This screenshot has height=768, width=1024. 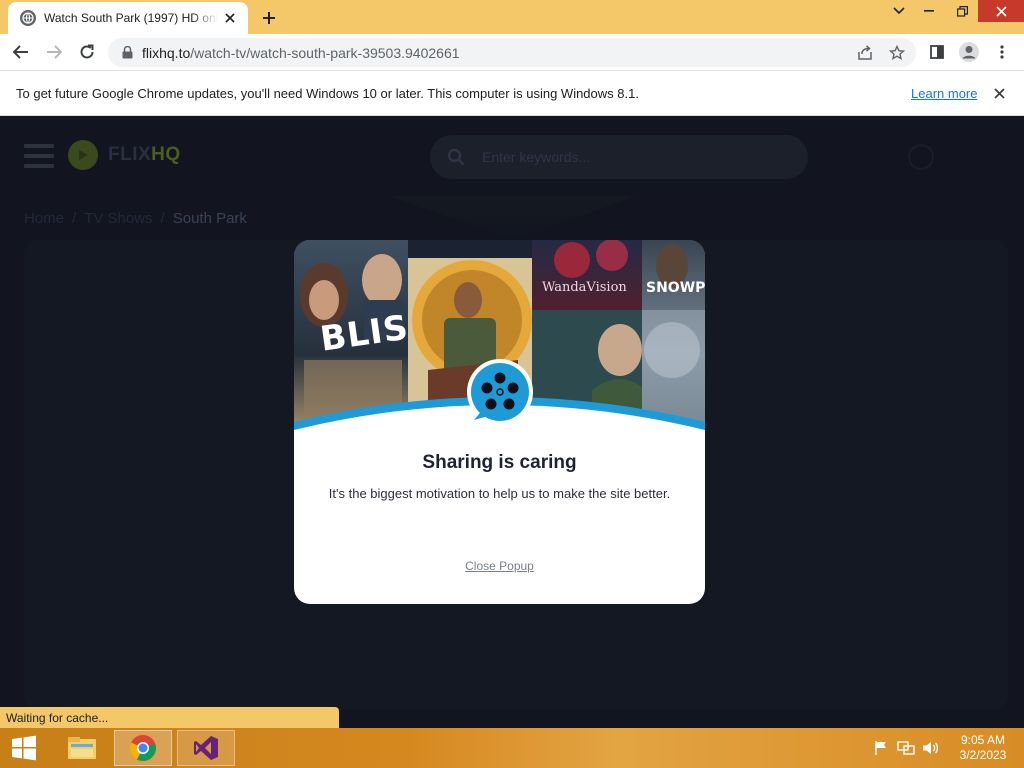 What do you see at coordinates (28, 18) in the screenshot?
I see `globe-icon` at bounding box center [28, 18].